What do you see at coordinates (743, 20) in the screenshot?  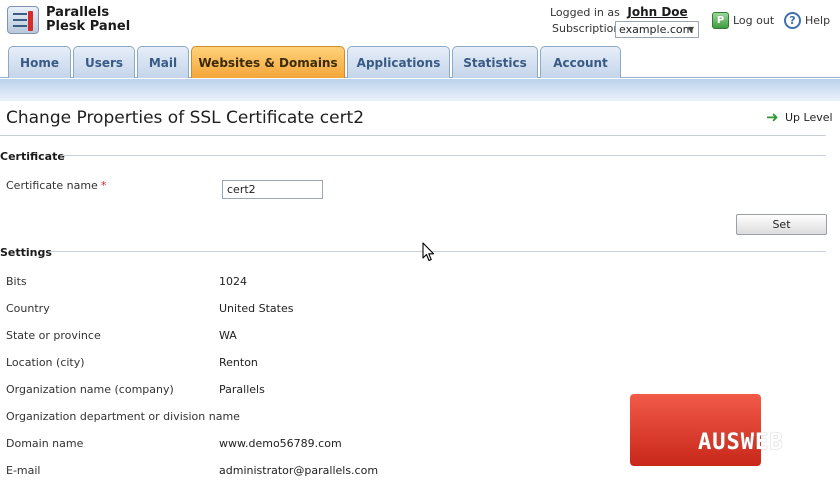 I see `logout-link: P Log out` at bounding box center [743, 20].